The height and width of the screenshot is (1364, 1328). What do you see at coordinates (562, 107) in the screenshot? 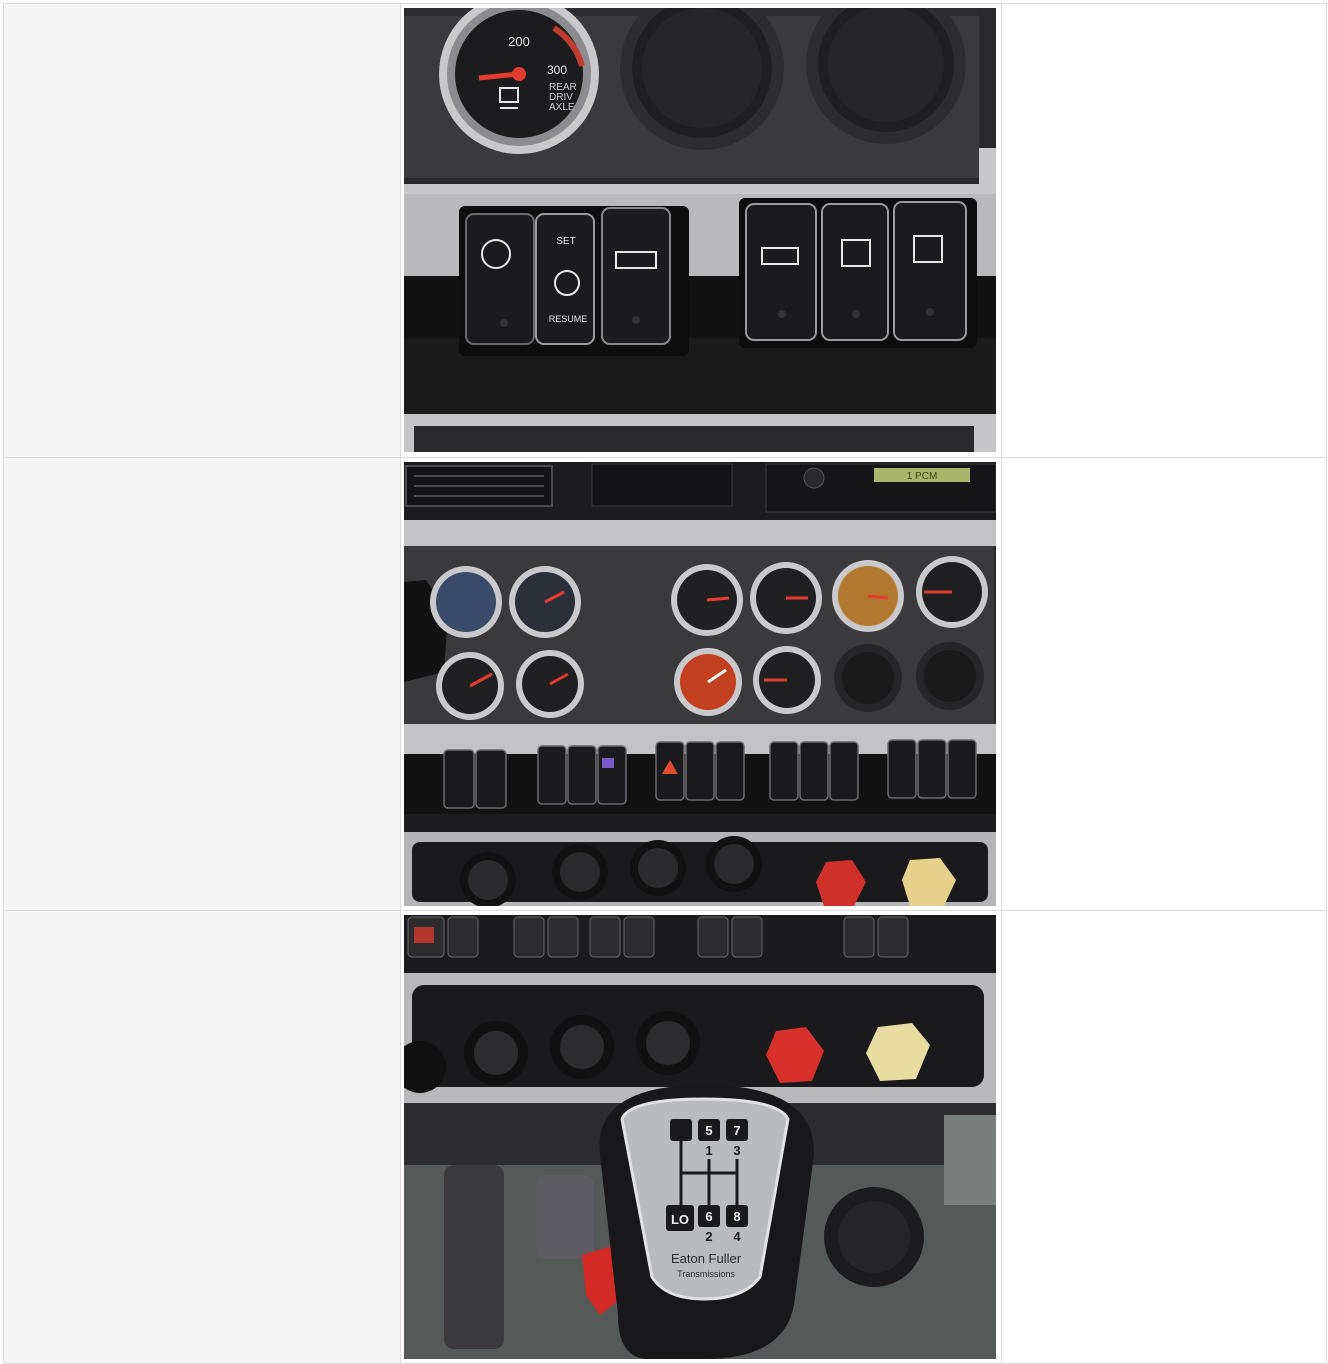
I see `gauge-label-axle: AXLE` at bounding box center [562, 107].